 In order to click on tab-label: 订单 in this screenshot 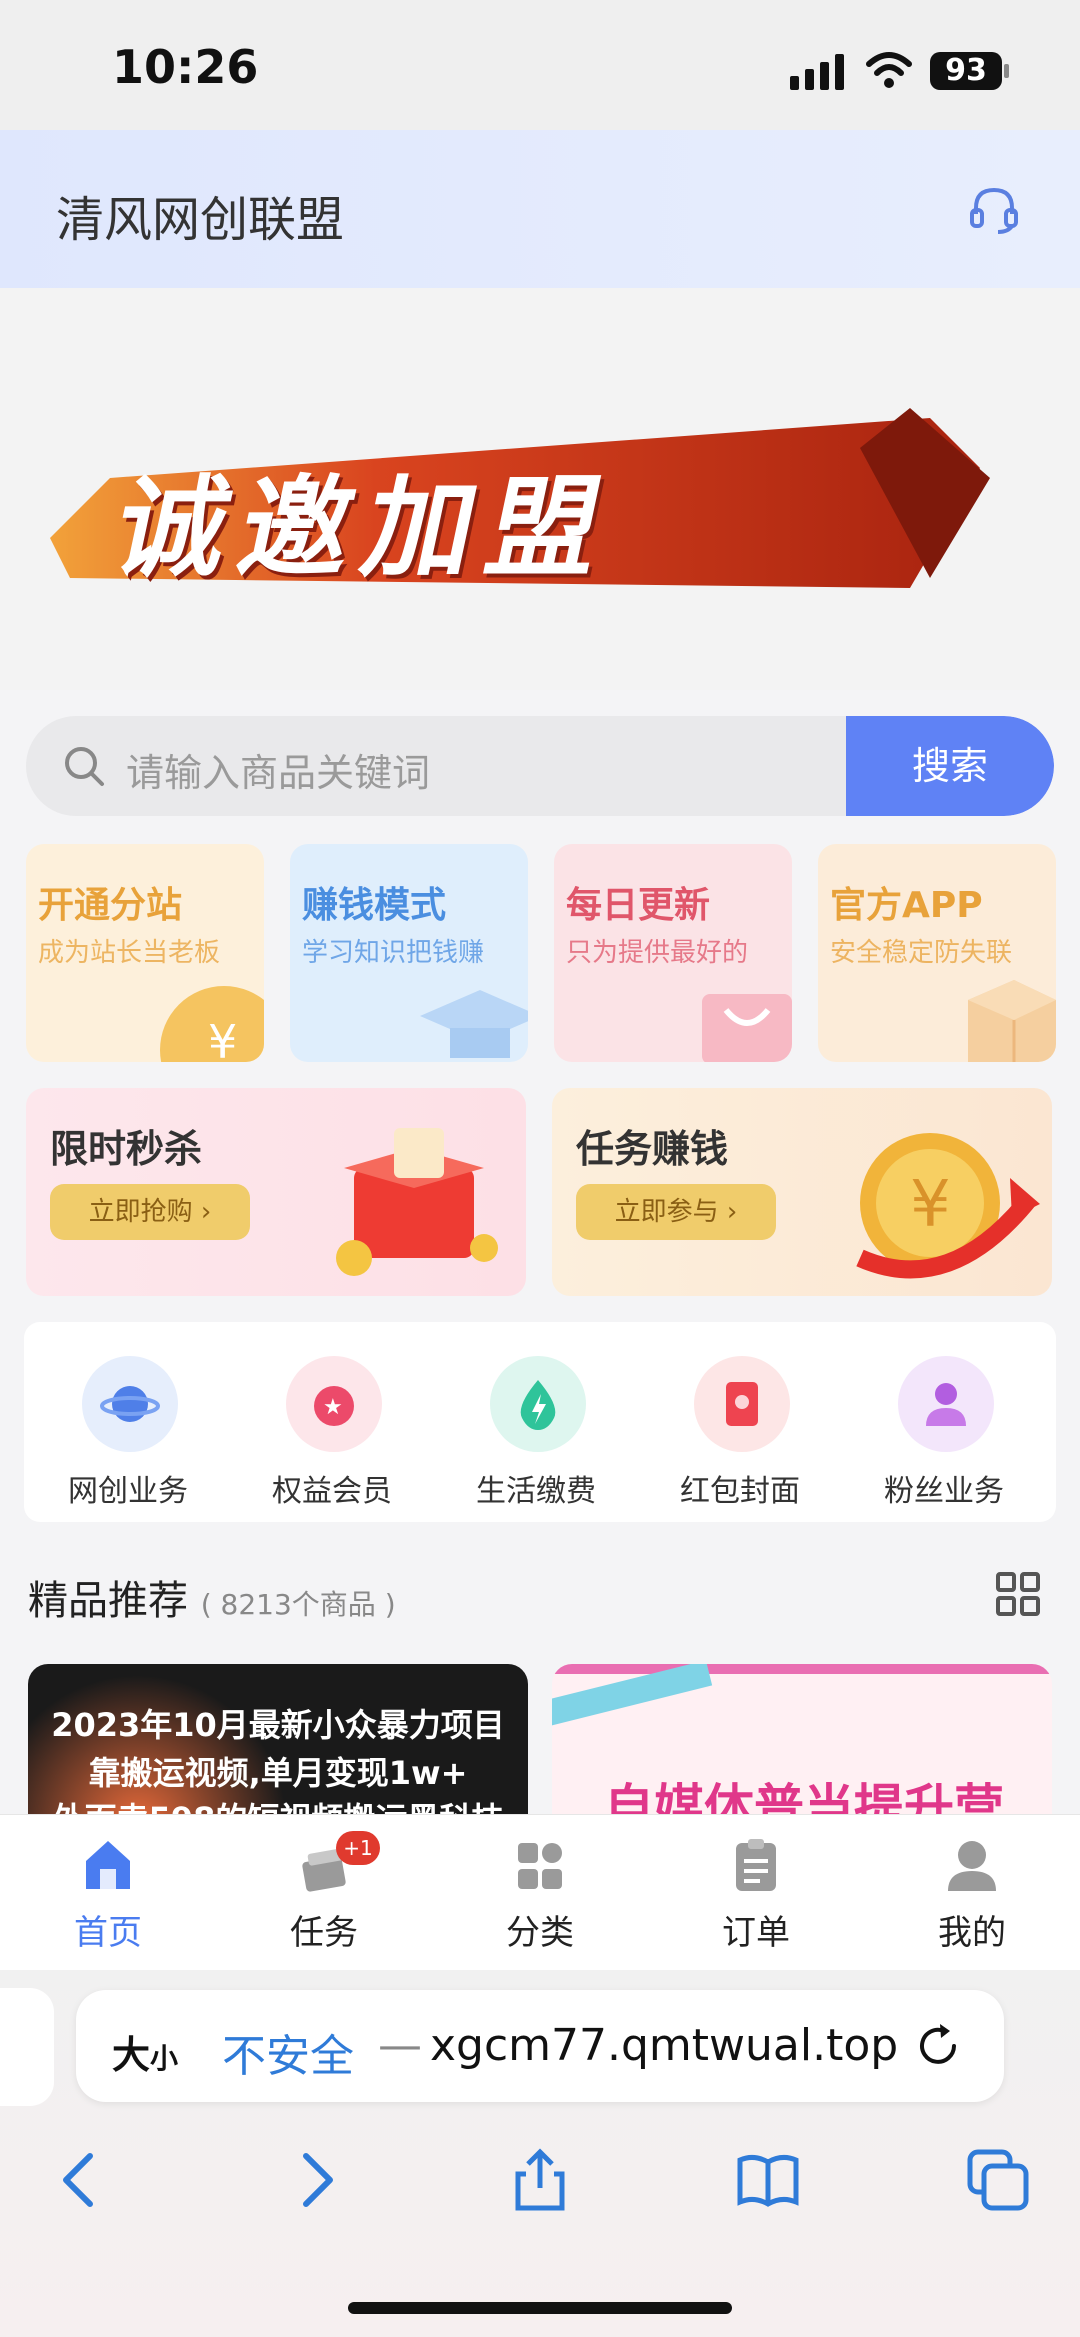, I will do `click(756, 1933)`.